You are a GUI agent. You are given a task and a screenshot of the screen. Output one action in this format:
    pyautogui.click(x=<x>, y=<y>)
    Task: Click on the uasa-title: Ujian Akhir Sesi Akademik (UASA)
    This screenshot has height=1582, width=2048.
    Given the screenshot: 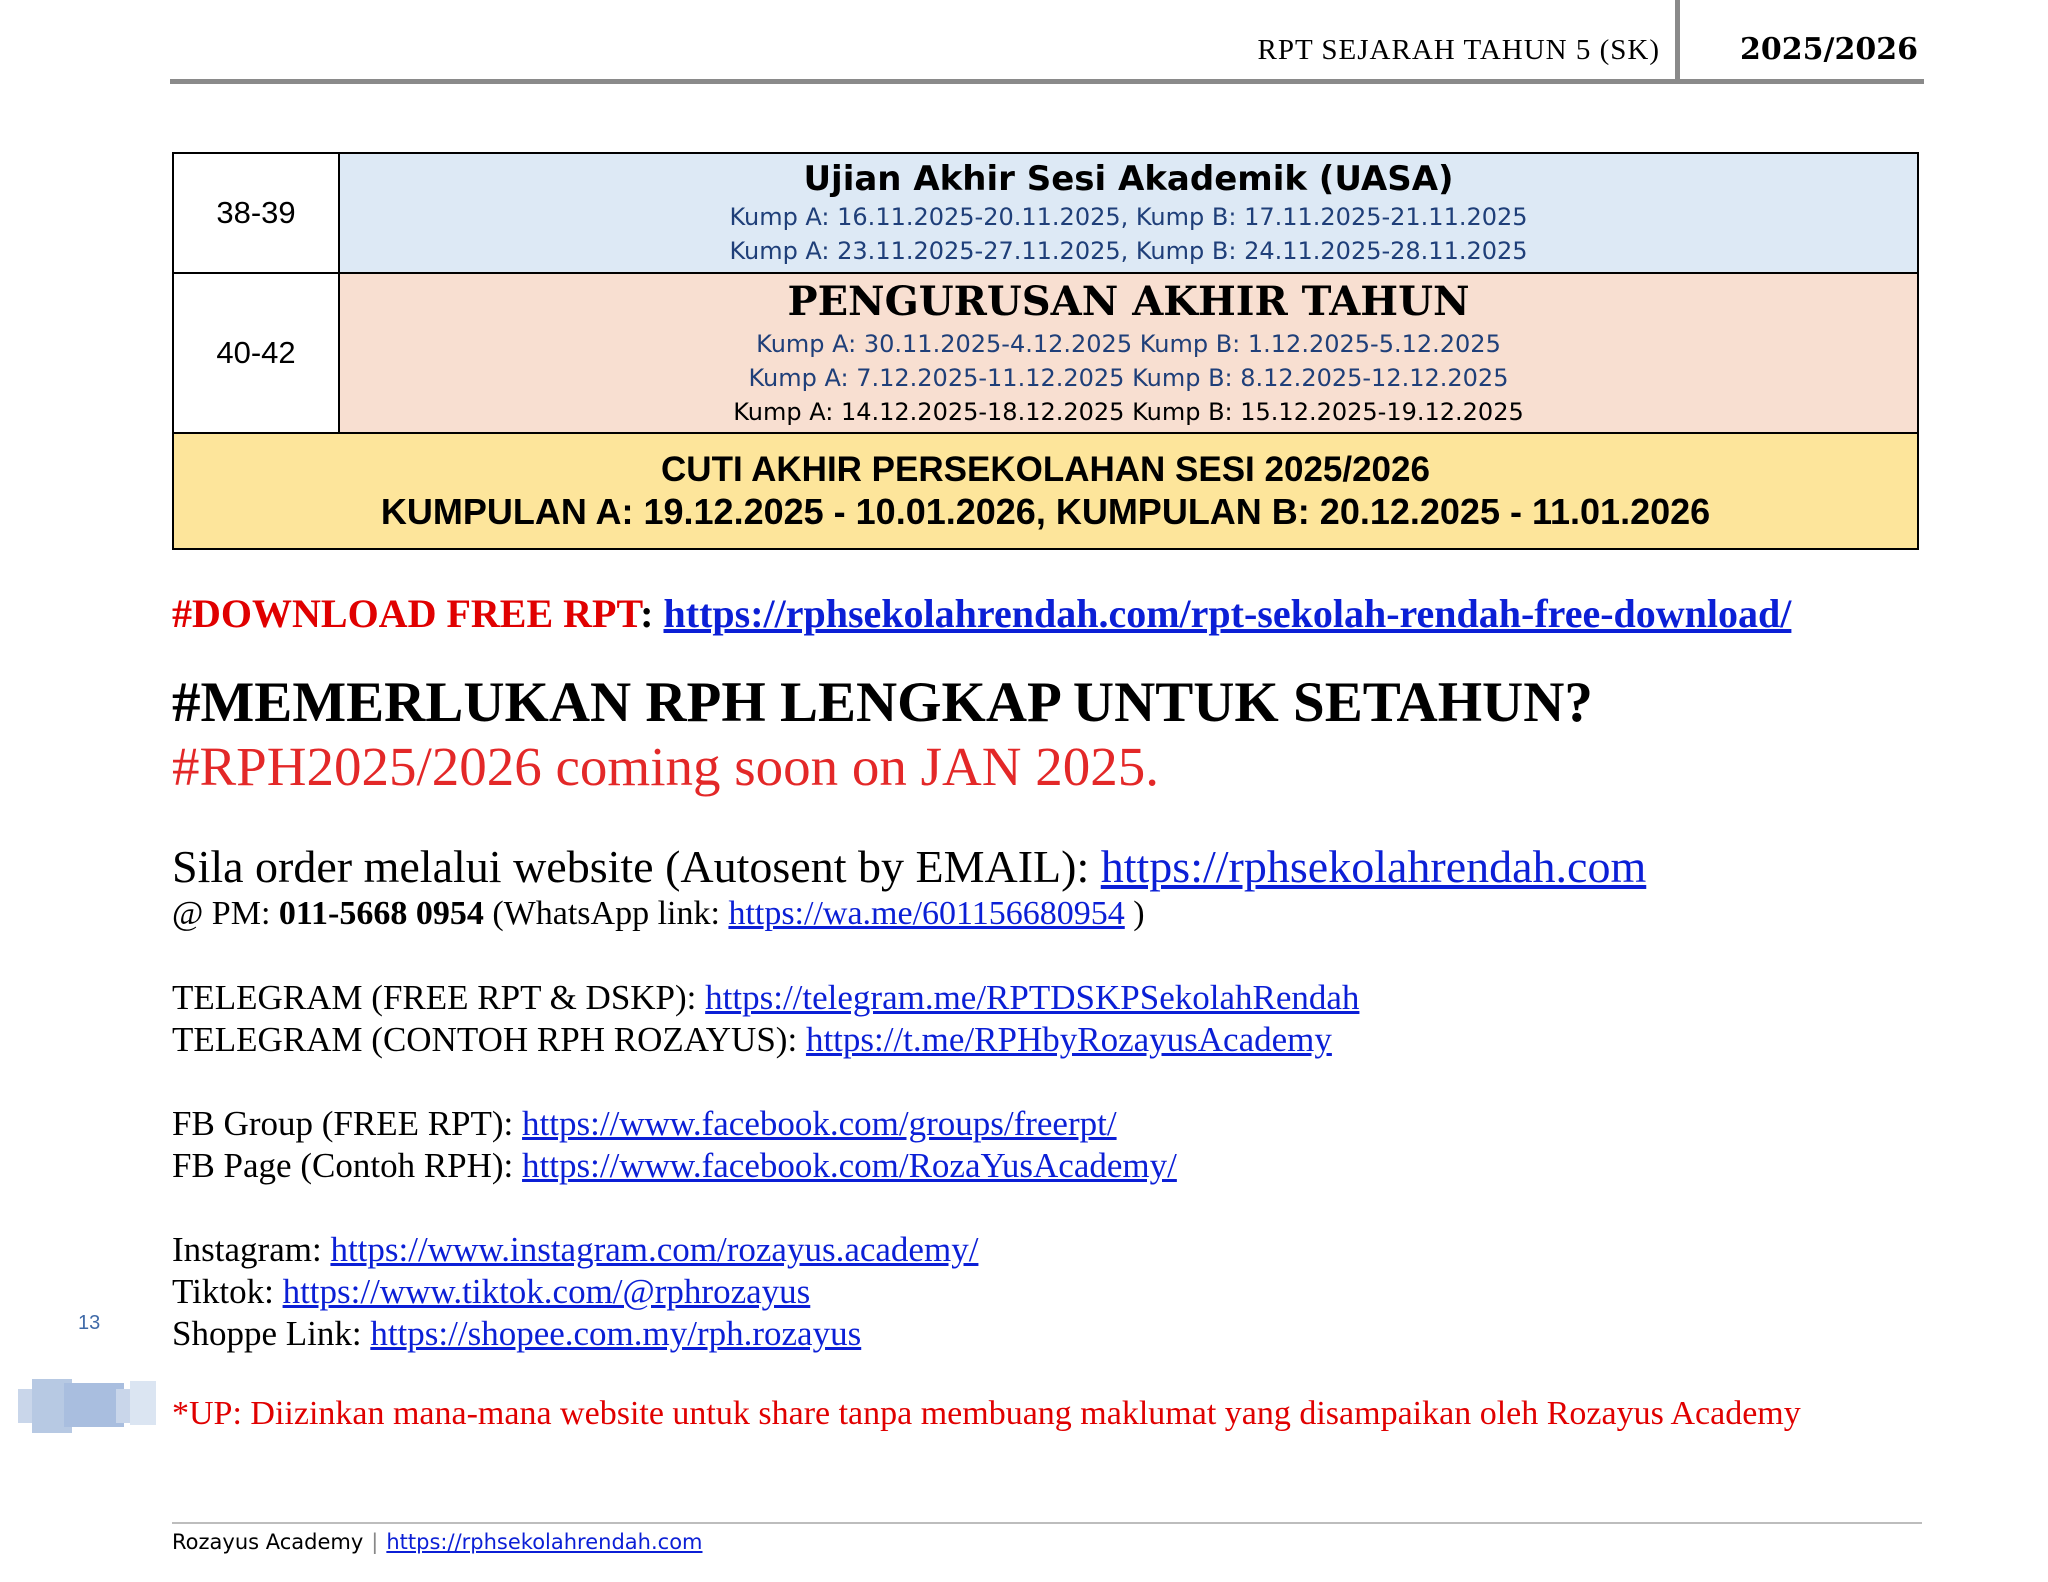 What is the action you would take?
    pyautogui.click(x=1128, y=179)
    